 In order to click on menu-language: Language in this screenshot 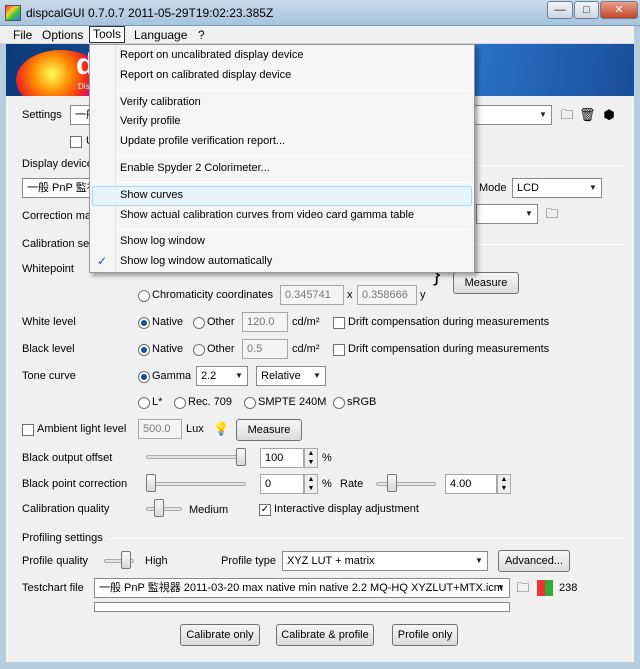, I will do `click(160, 35)`.